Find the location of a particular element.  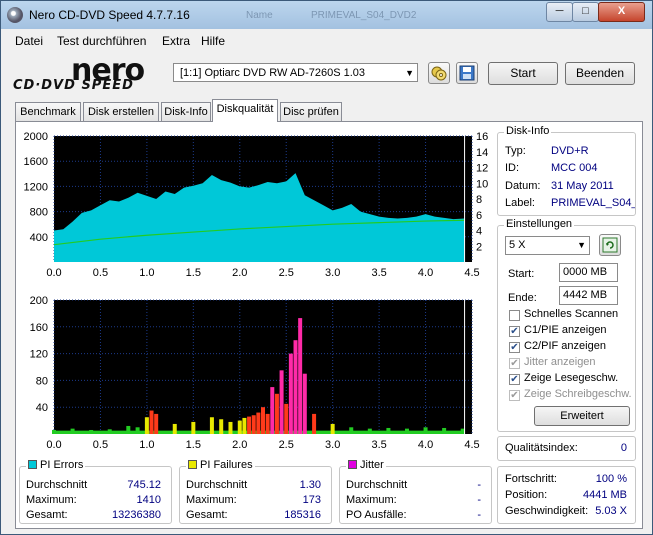

pi-failures-title-wrap: PI Failures is located at coordinates (220, 465).